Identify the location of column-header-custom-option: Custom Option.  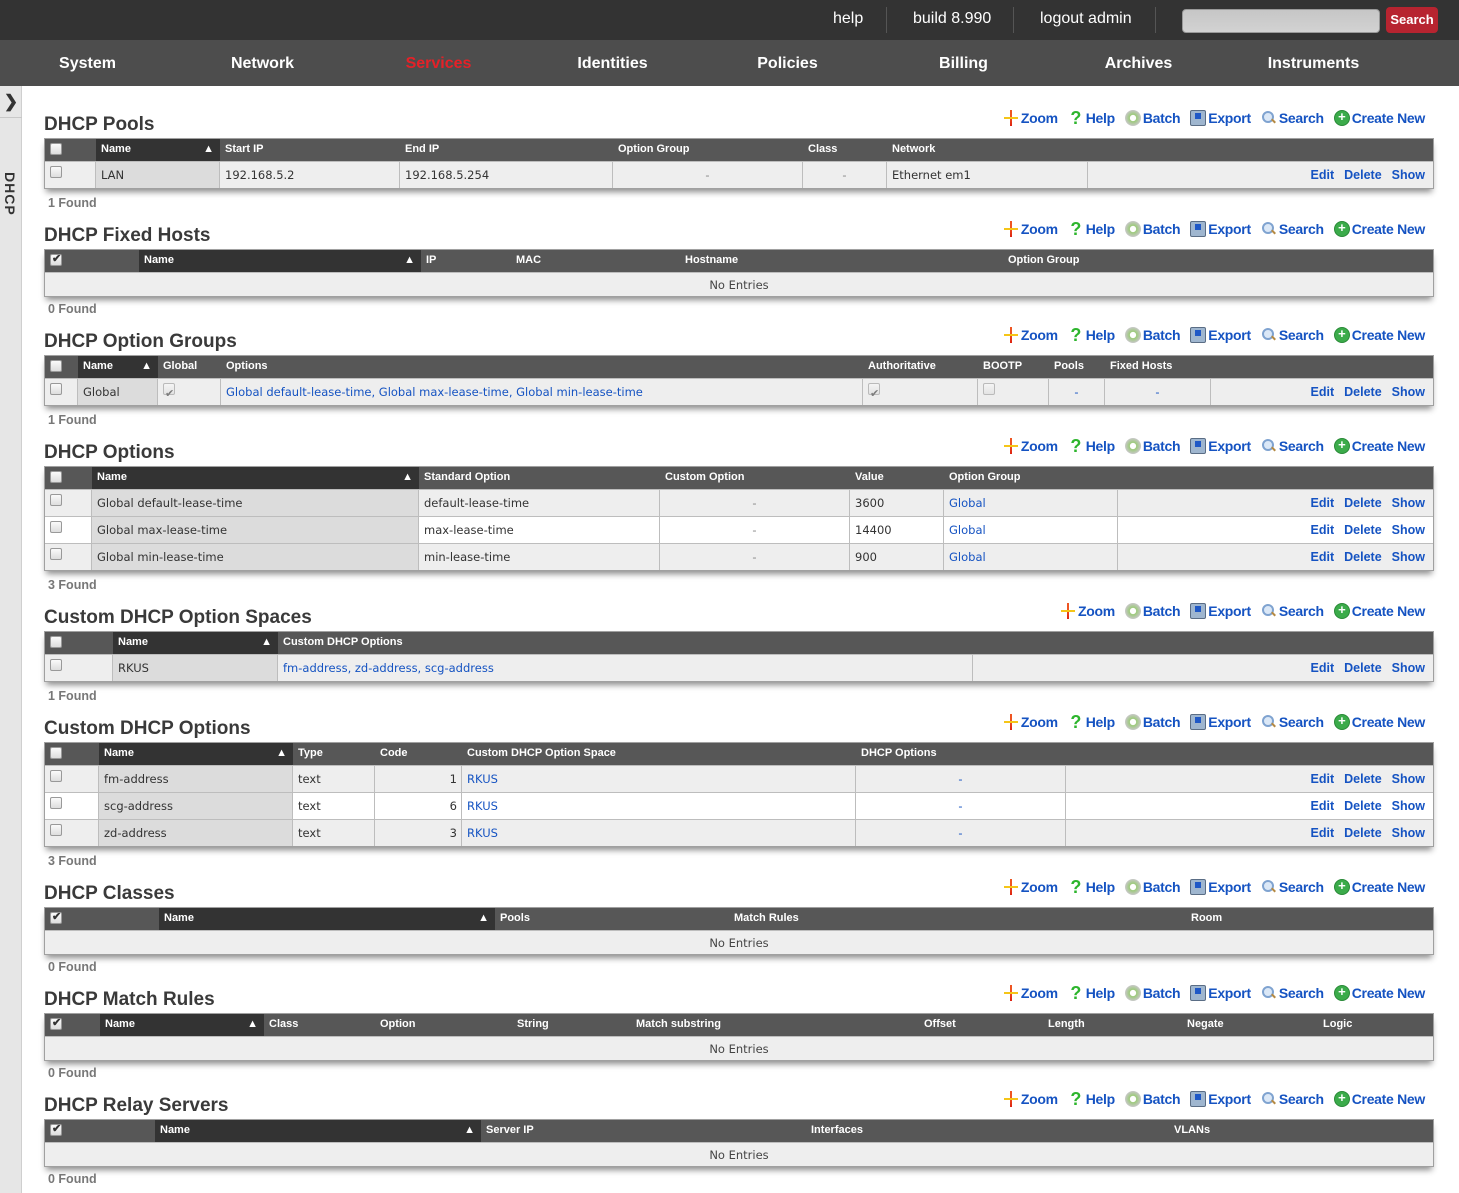
(702, 478).